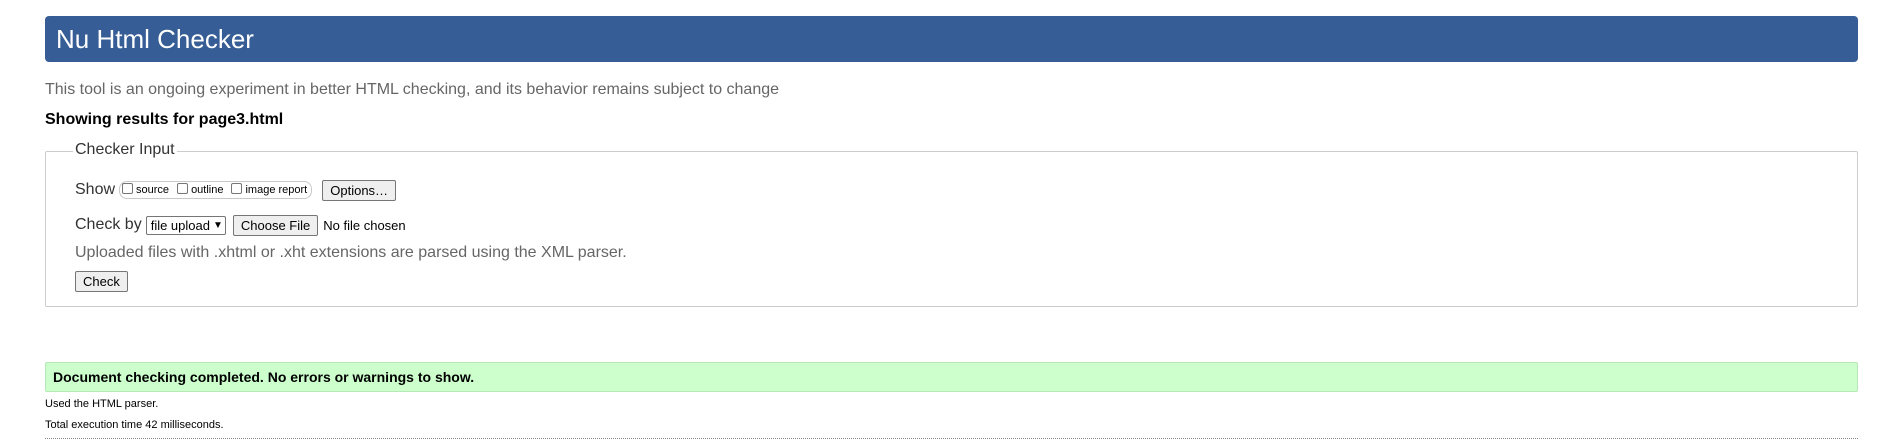  What do you see at coordinates (128, 188) in the screenshot?
I see `source-checkbox` at bounding box center [128, 188].